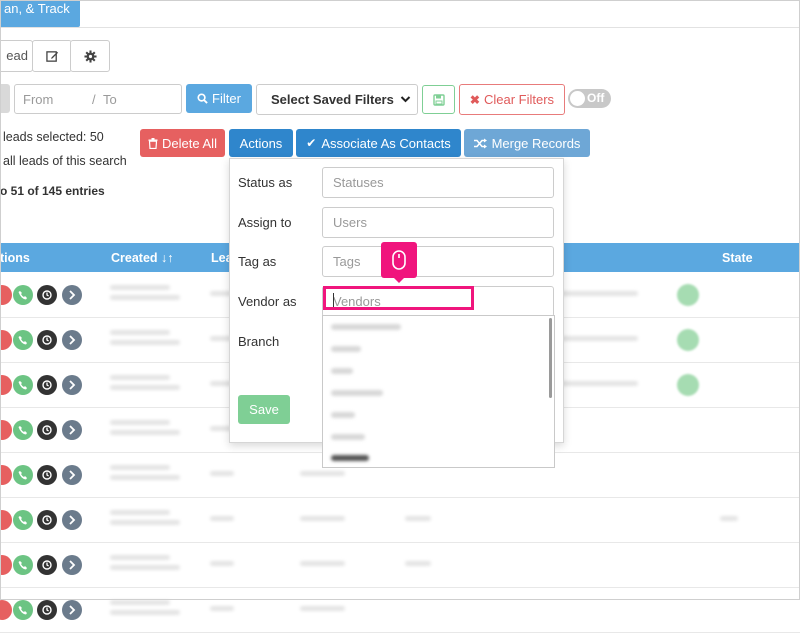  I want to click on trash-icon, so click(153, 143).